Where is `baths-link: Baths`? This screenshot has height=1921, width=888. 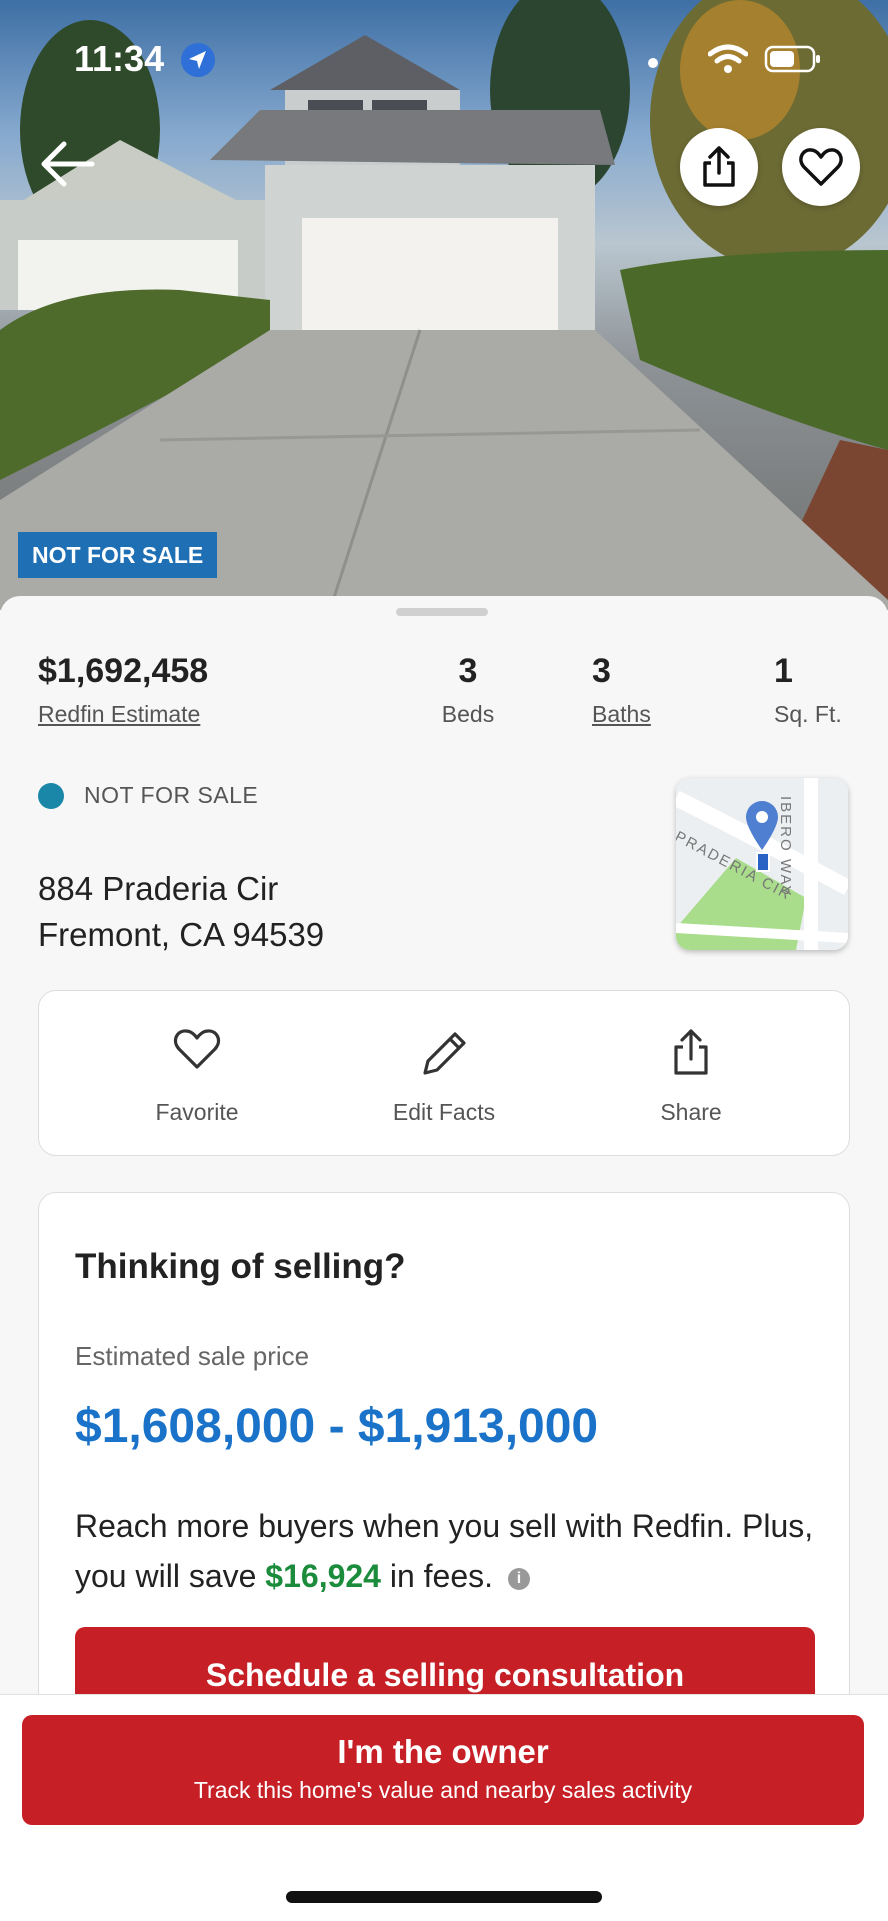 baths-link: Baths is located at coordinates (621, 714).